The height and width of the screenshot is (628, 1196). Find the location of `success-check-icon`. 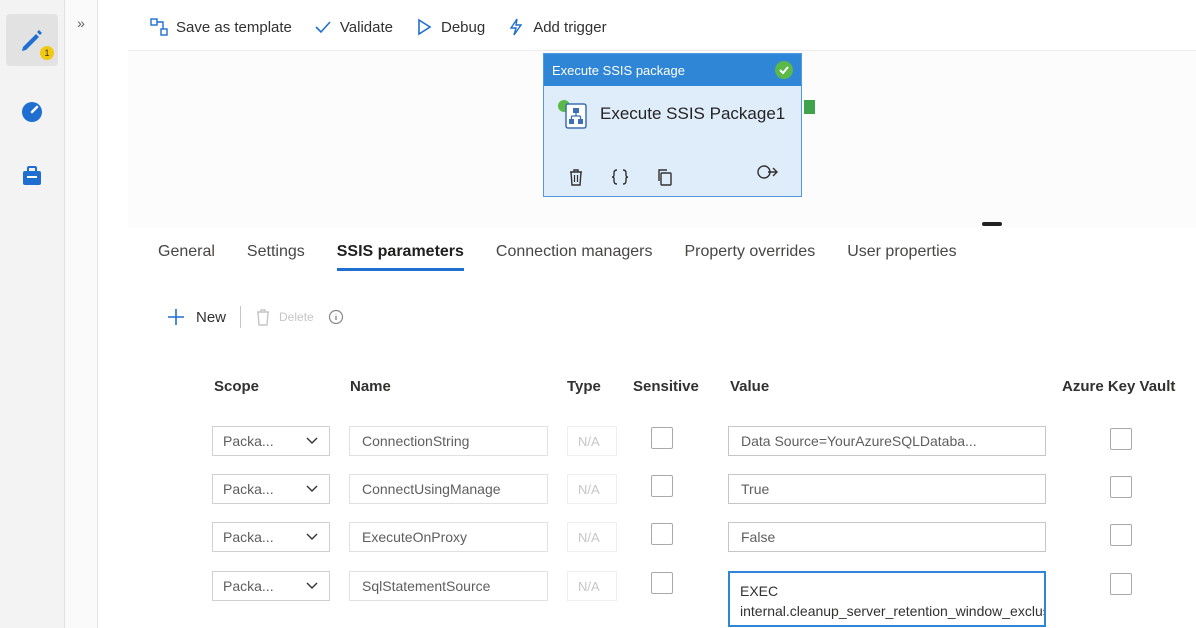

success-check-icon is located at coordinates (784, 70).